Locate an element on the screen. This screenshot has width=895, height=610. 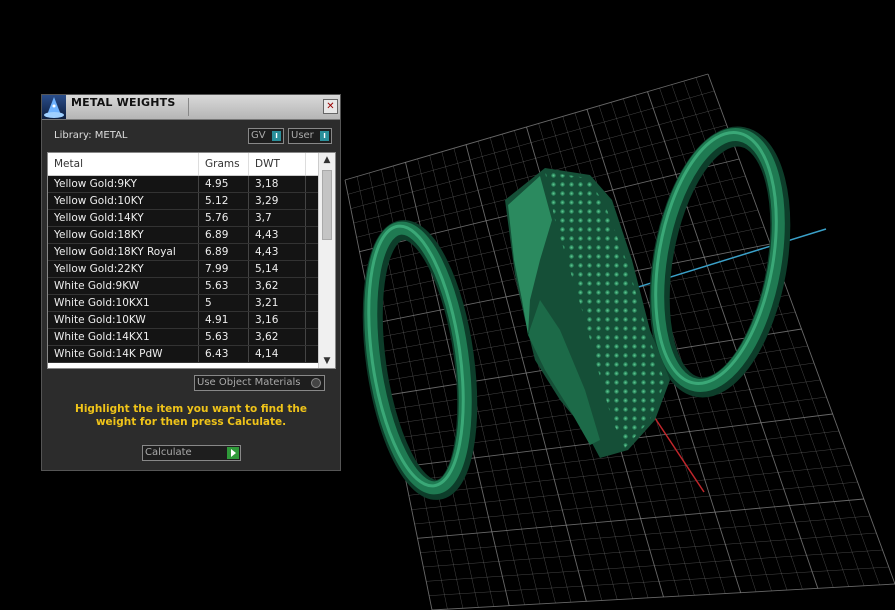
table-row: Yellow Gold:9KY 4.95 3,18 is located at coordinates (183, 184).